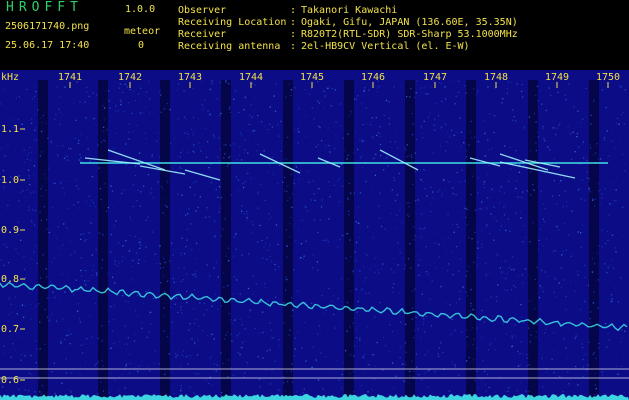 This screenshot has width=629, height=400. Describe the element at coordinates (608, 77) in the screenshot. I see `time-tick-label: 1750` at that location.